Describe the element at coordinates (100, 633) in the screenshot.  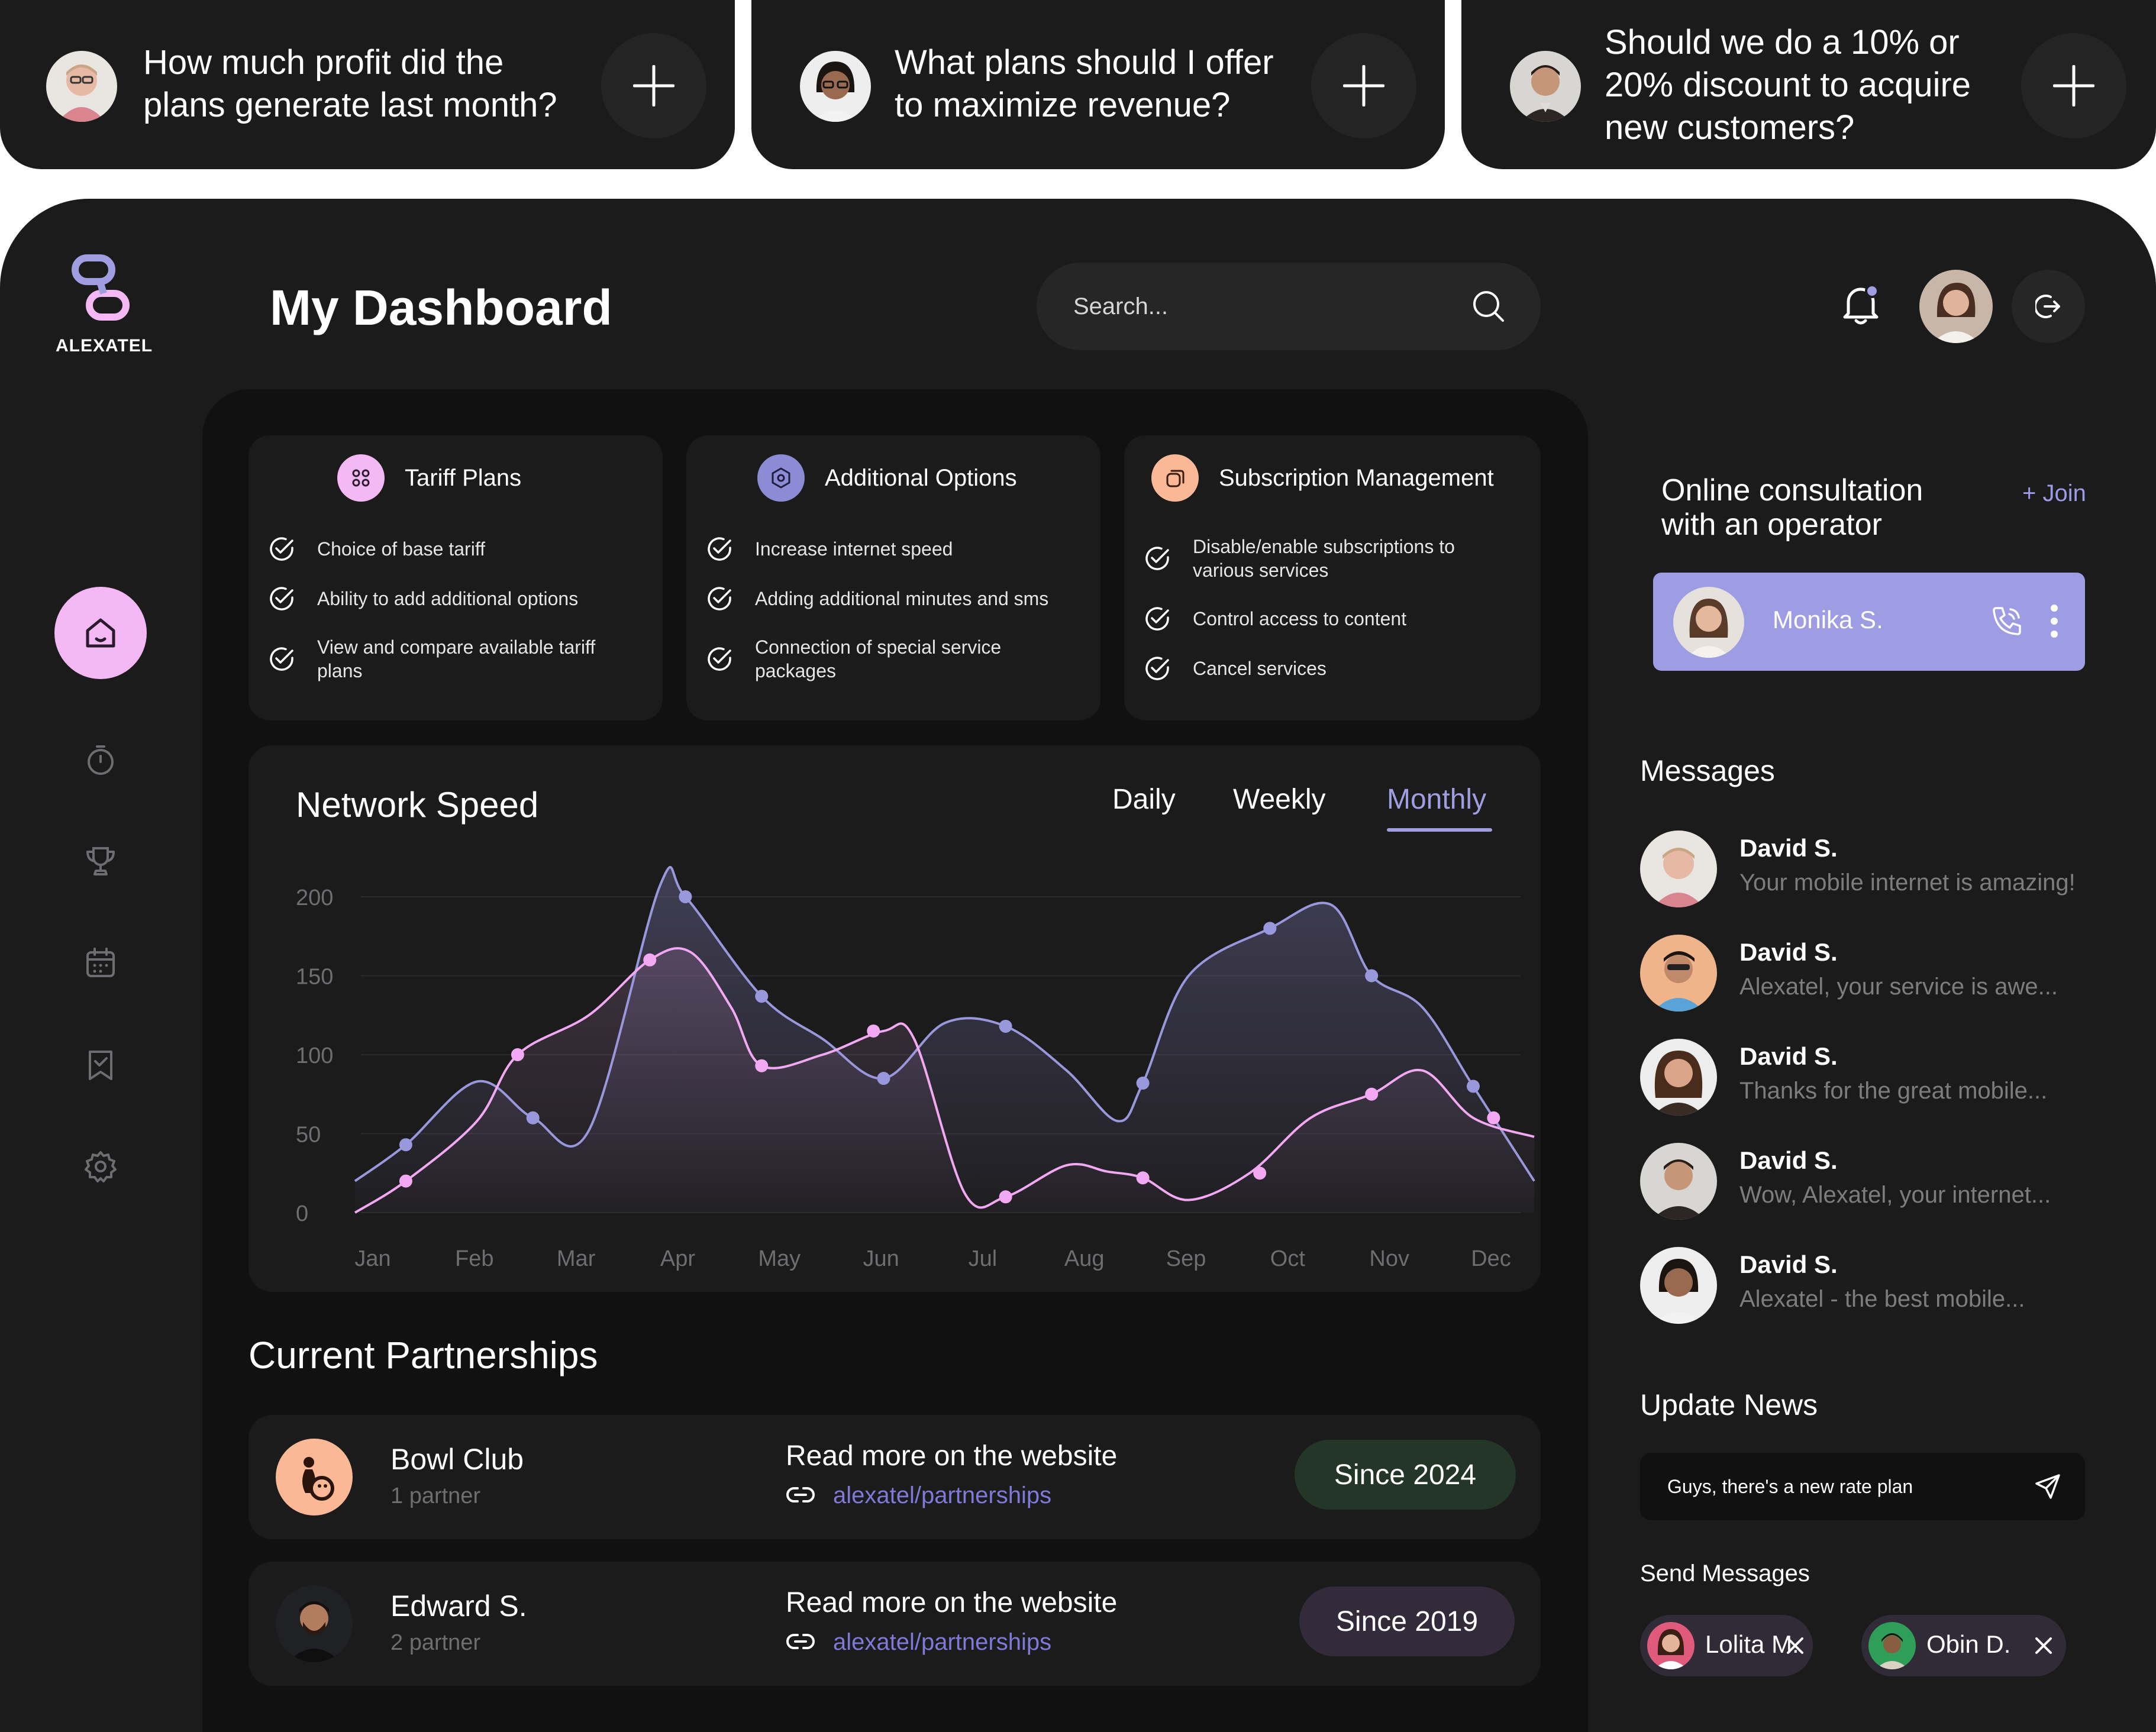
I see `nav-home-button` at that location.